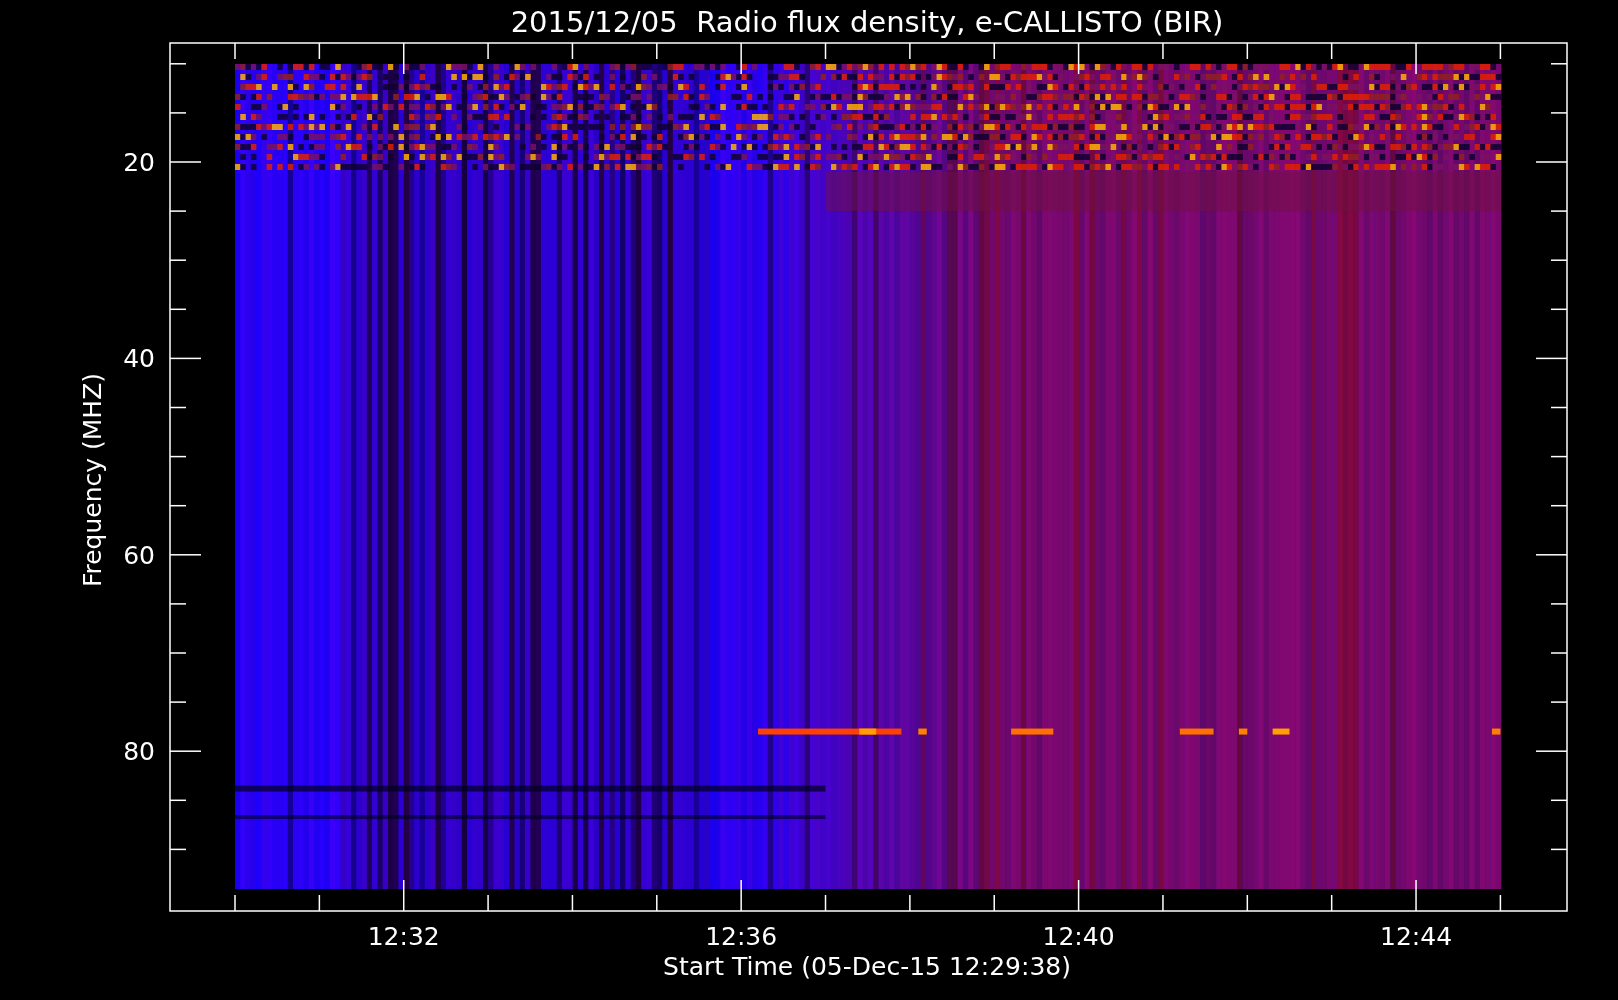  I want to click on tick-label: 40, so click(139, 359).